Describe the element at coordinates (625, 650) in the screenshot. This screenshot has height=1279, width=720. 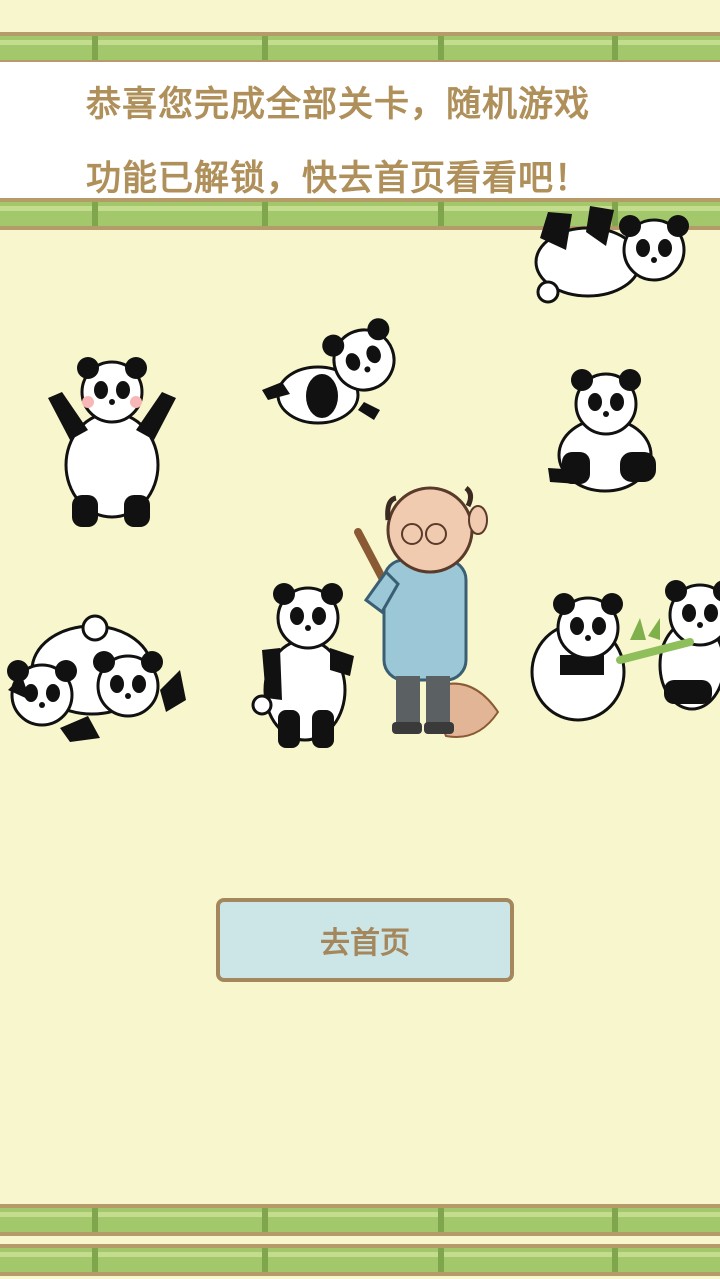
I see `pandas-with-bamboo` at that location.